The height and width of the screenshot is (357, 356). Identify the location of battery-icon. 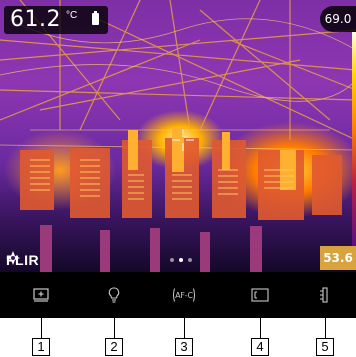
(95, 18).